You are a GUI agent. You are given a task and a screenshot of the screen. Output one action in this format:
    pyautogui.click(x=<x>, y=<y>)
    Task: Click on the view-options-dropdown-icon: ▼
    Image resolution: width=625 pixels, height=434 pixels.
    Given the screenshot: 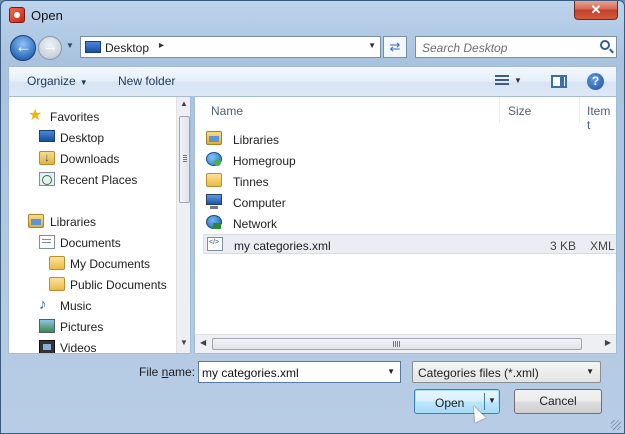 What is the action you would take?
    pyautogui.click(x=518, y=80)
    